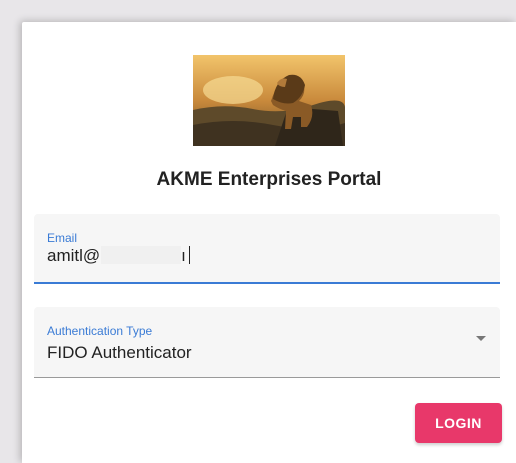 This screenshot has width=516, height=463. I want to click on lion-logo-image, so click(269, 100).